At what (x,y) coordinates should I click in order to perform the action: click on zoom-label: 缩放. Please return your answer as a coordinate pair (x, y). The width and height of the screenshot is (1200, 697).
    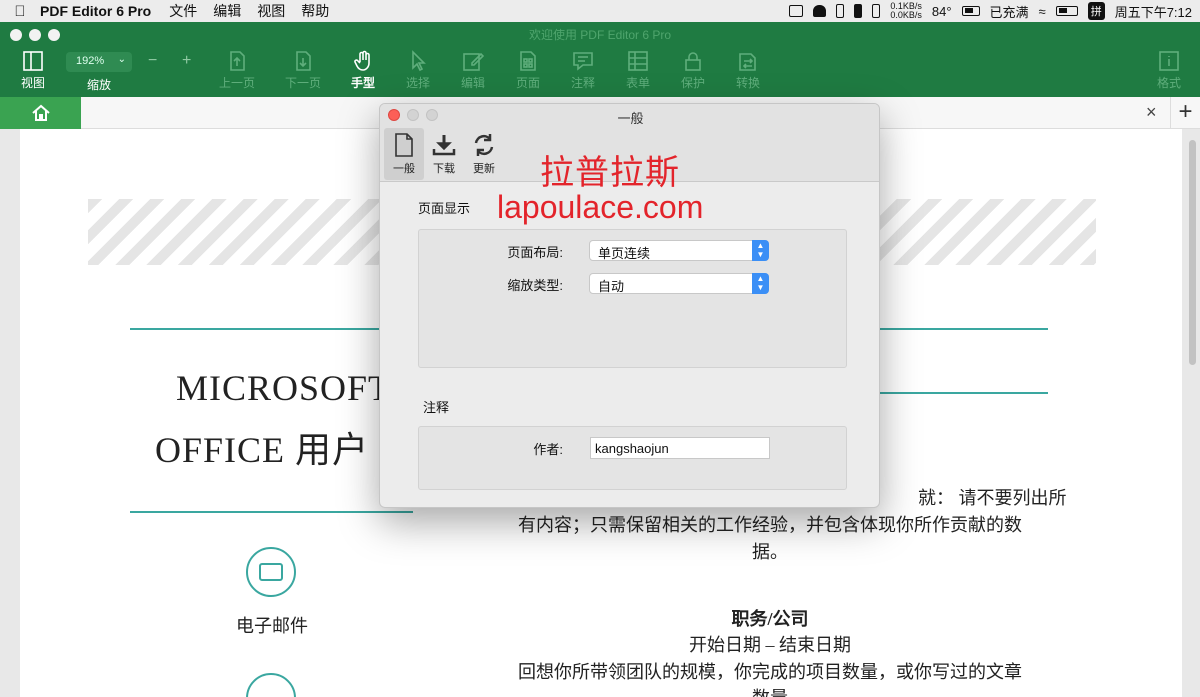
    Looking at the image, I should click on (98, 85).